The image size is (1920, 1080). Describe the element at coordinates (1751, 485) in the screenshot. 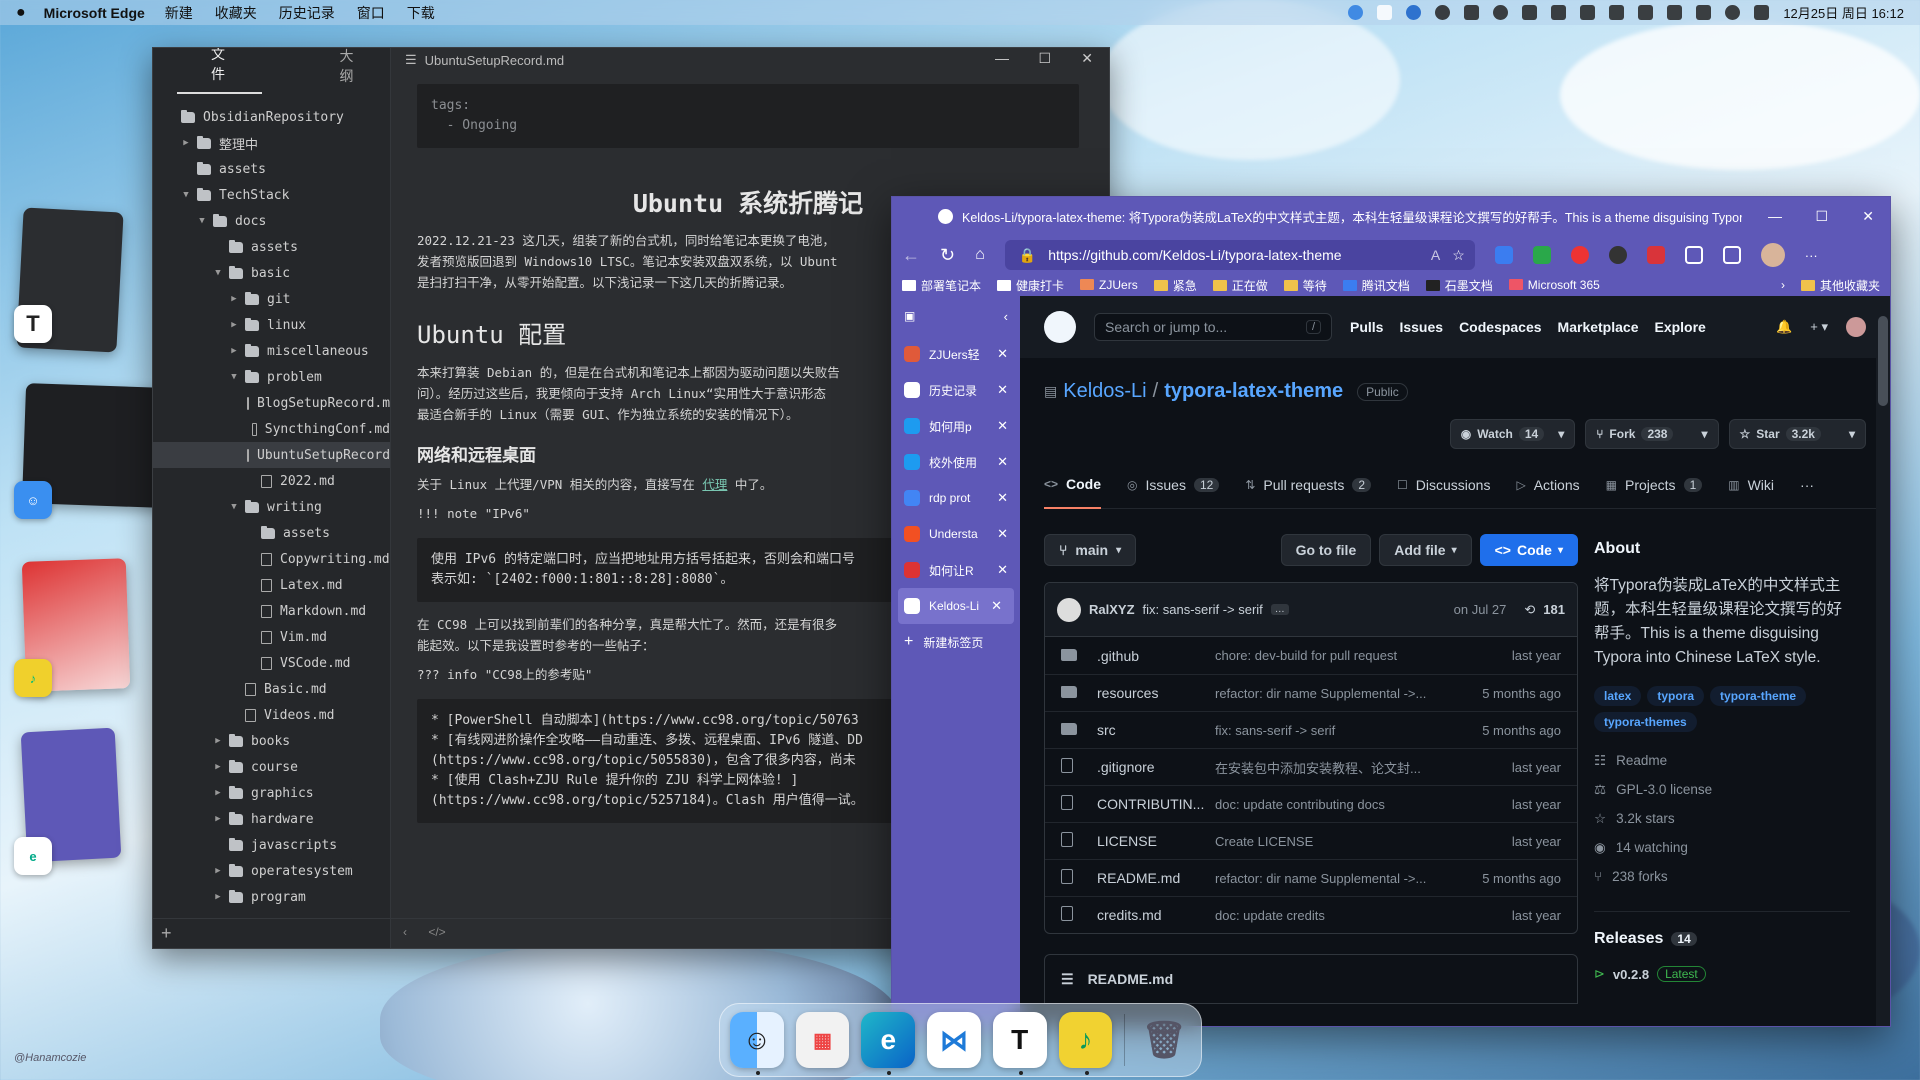

I see `repo-tab: ▥ Wiki` at that location.